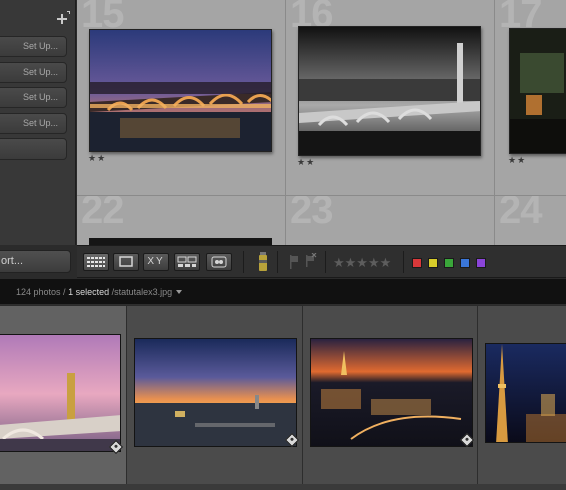  What do you see at coordinates (187, 262) in the screenshot?
I see `survey-view-icon` at bounding box center [187, 262].